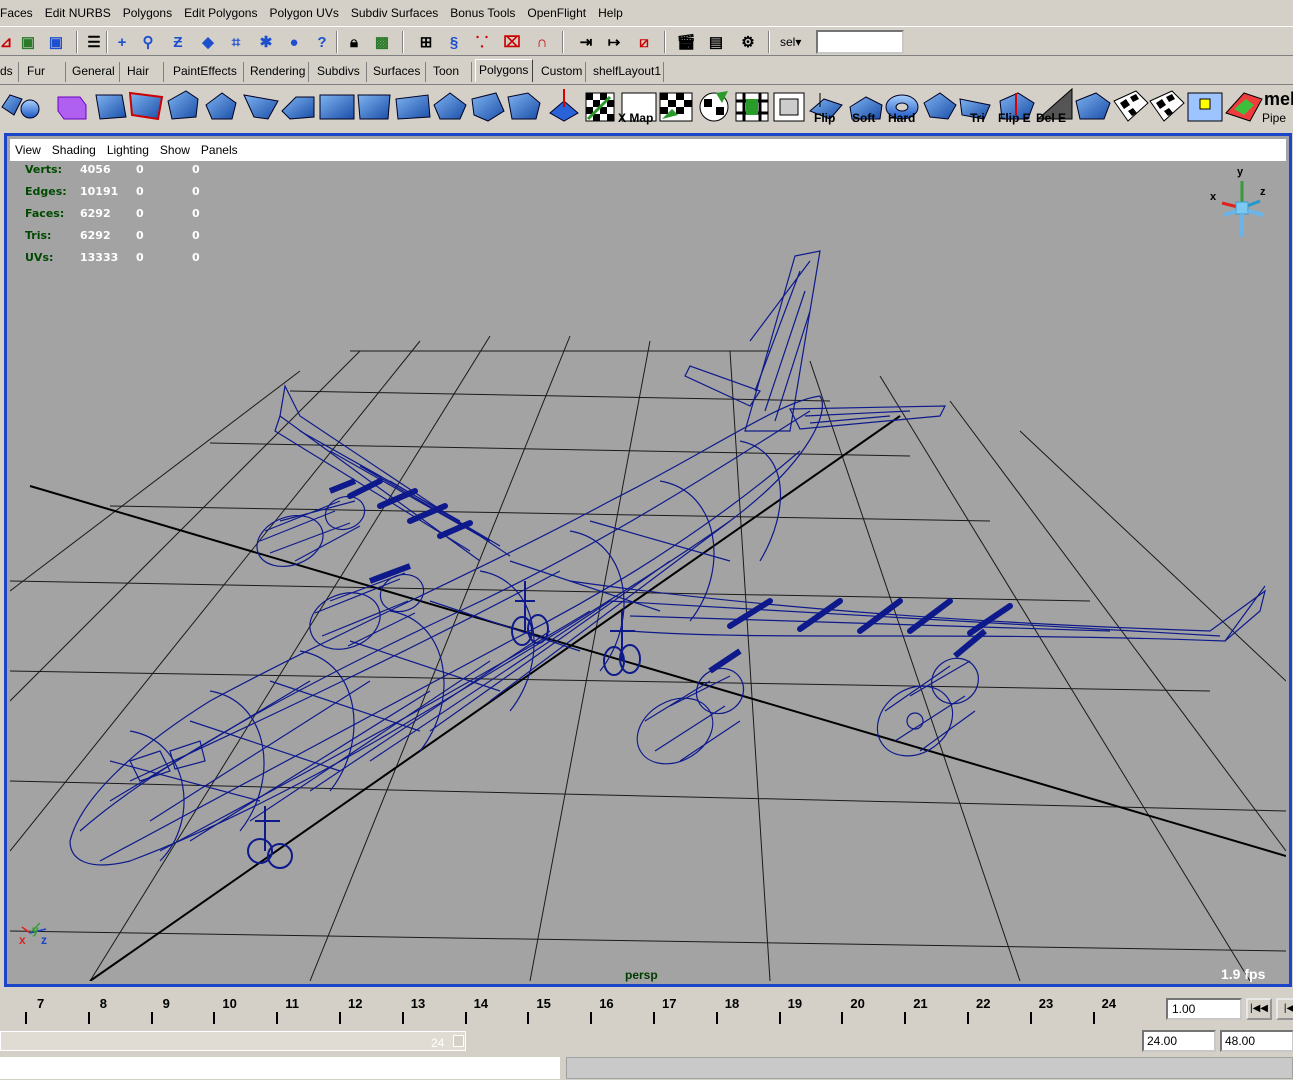  Describe the element at coordinates (831, 107) in the screenshot. I see `flip-label: Flip` at that location.